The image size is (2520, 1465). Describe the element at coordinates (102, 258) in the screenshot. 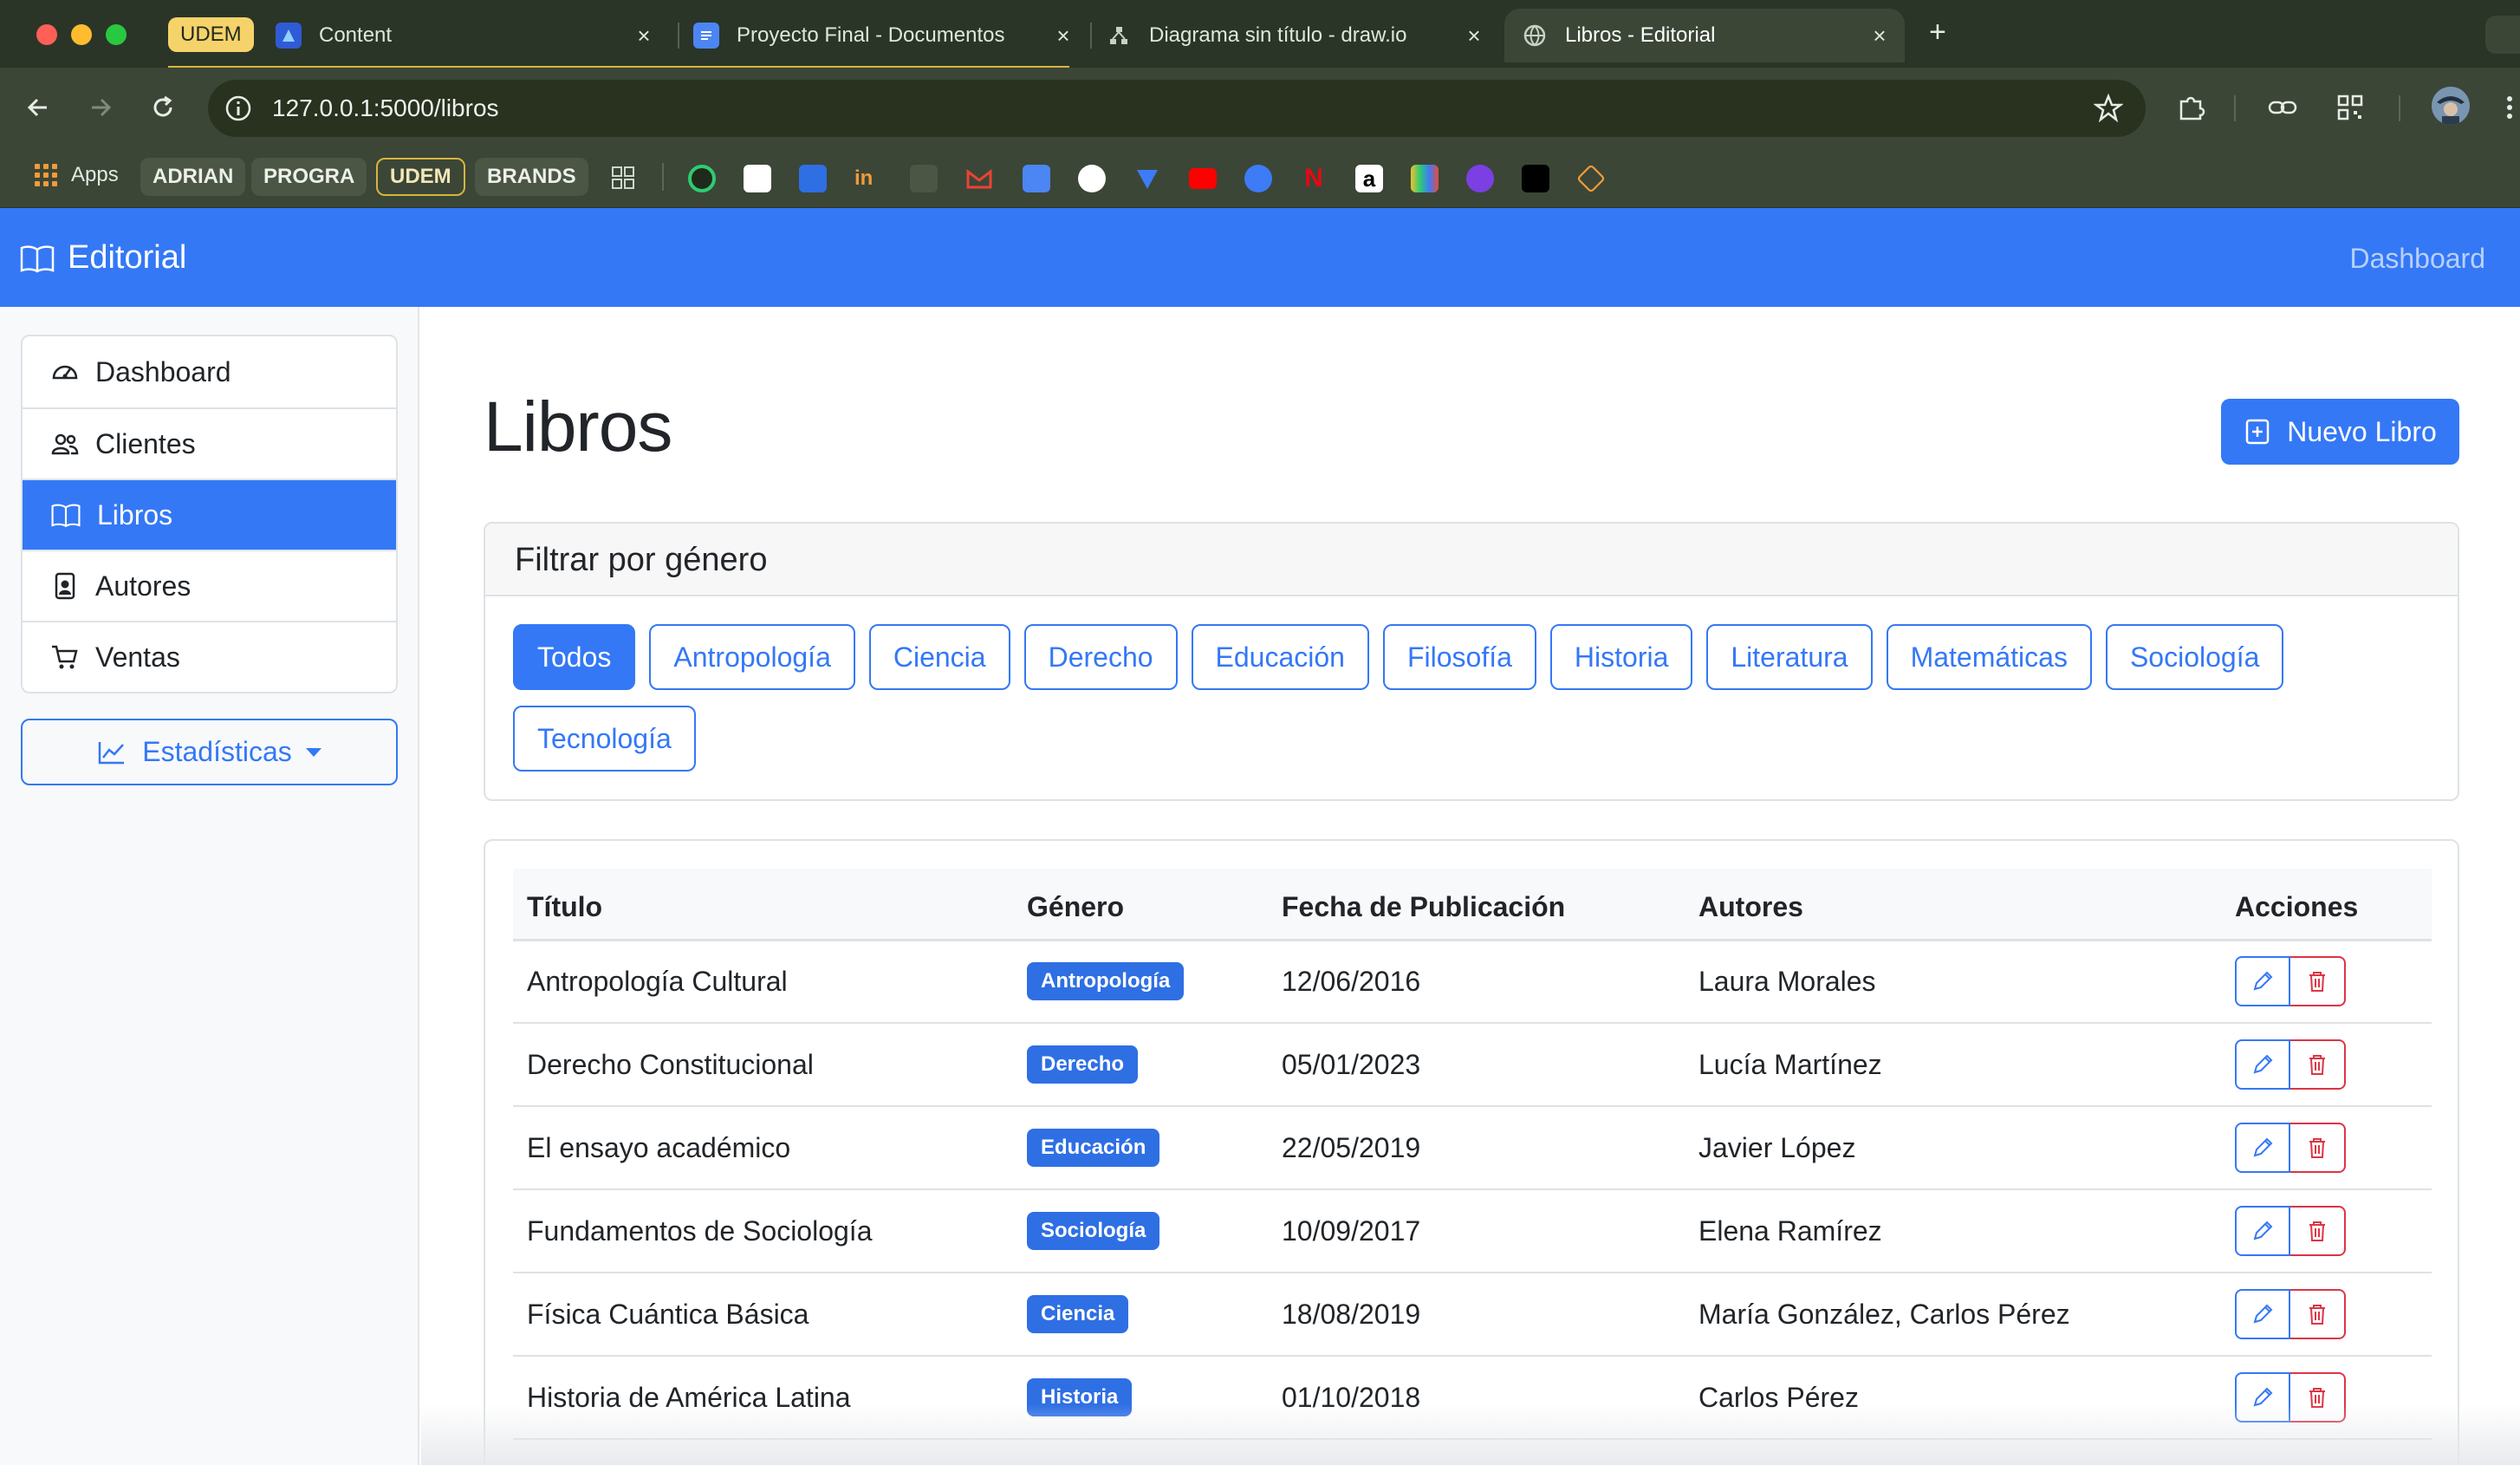

I see `brand: Editorial` at that location.